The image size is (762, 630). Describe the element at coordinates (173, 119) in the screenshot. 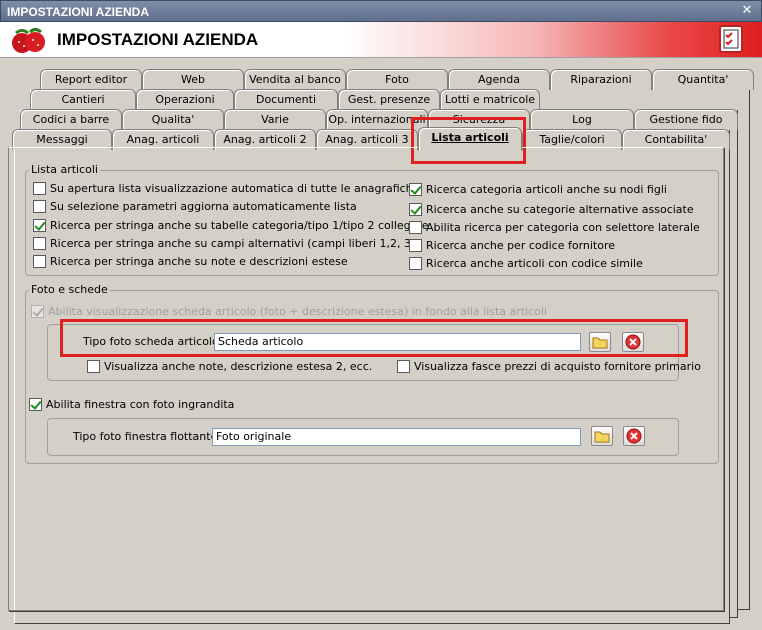

I see `tab-qualita: Qualita'` at that location.